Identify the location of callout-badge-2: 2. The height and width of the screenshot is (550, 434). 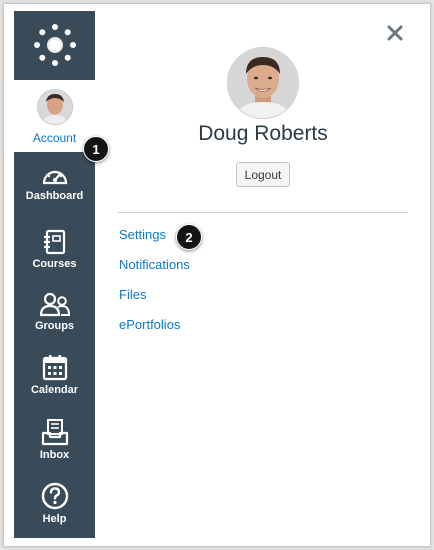
(189, 237).